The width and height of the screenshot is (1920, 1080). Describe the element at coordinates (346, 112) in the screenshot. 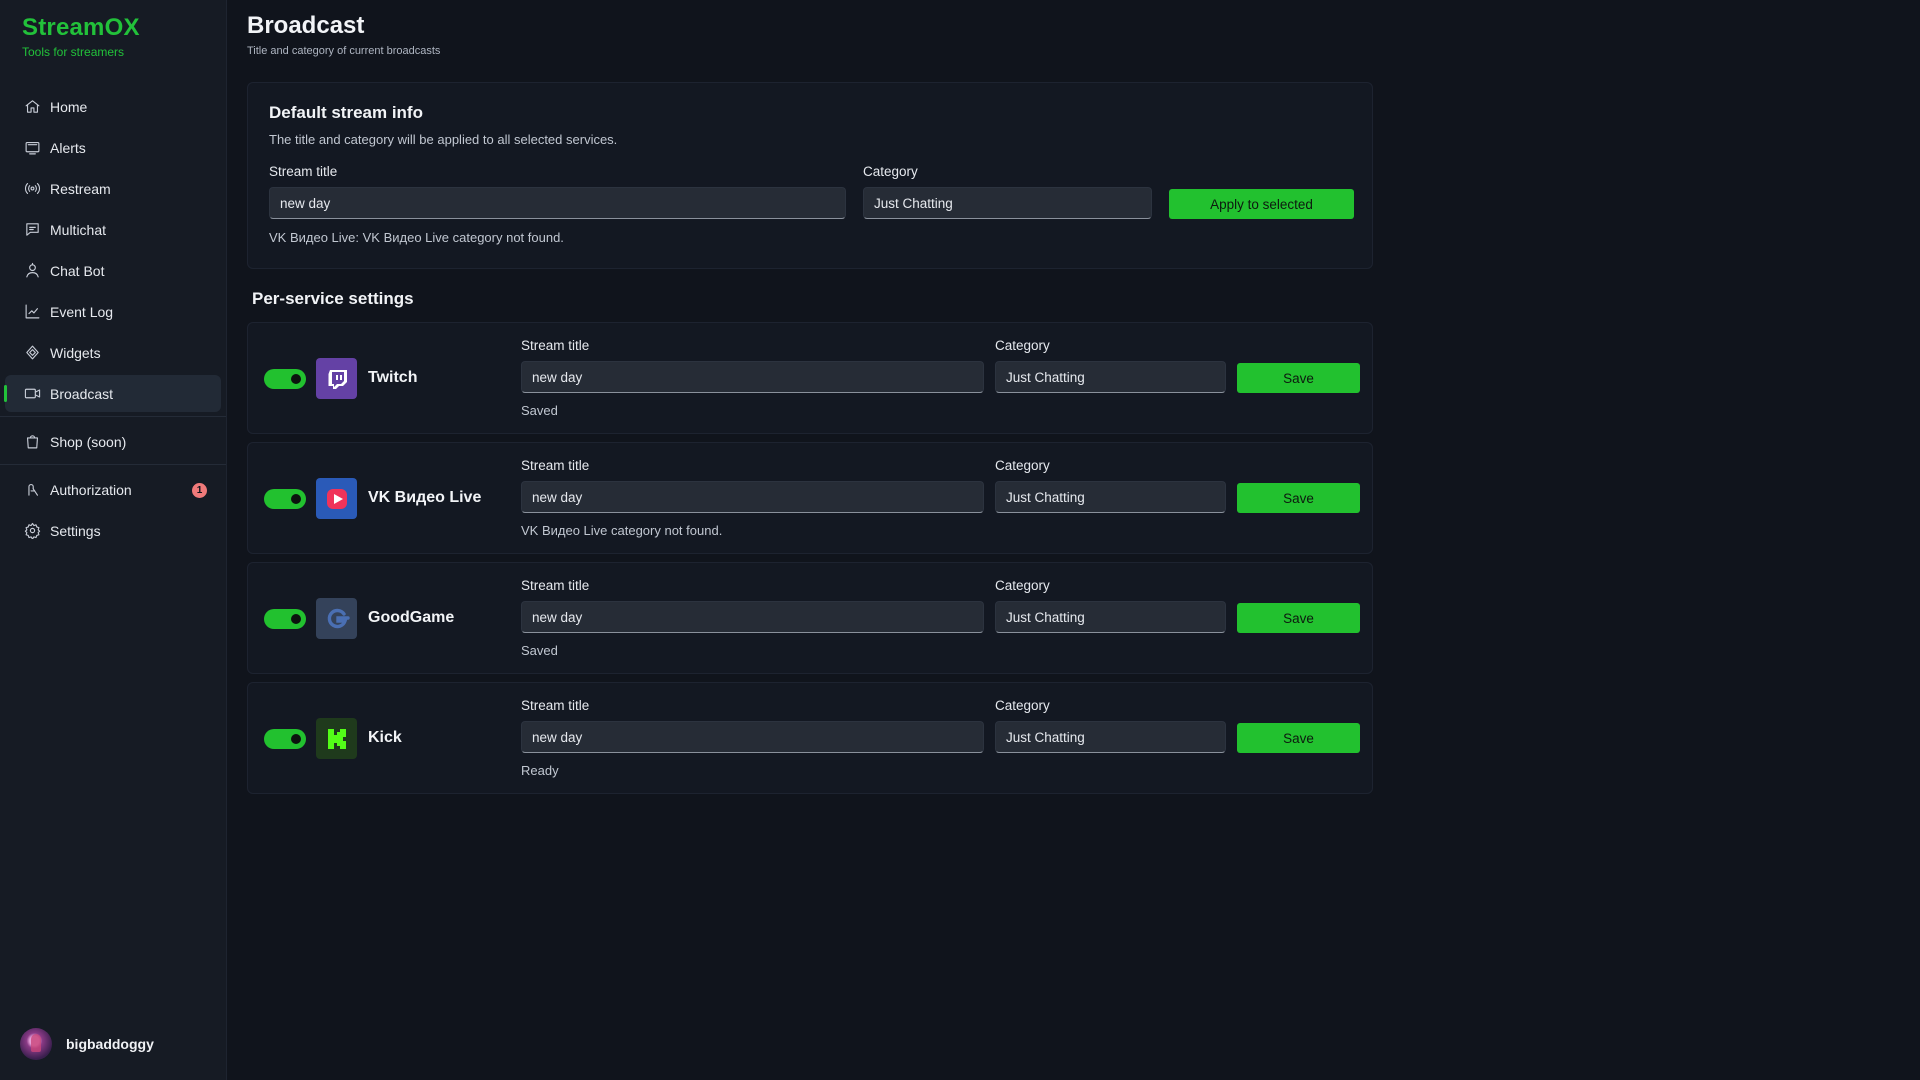

I see `default-info-title: Default stream info` at that location.